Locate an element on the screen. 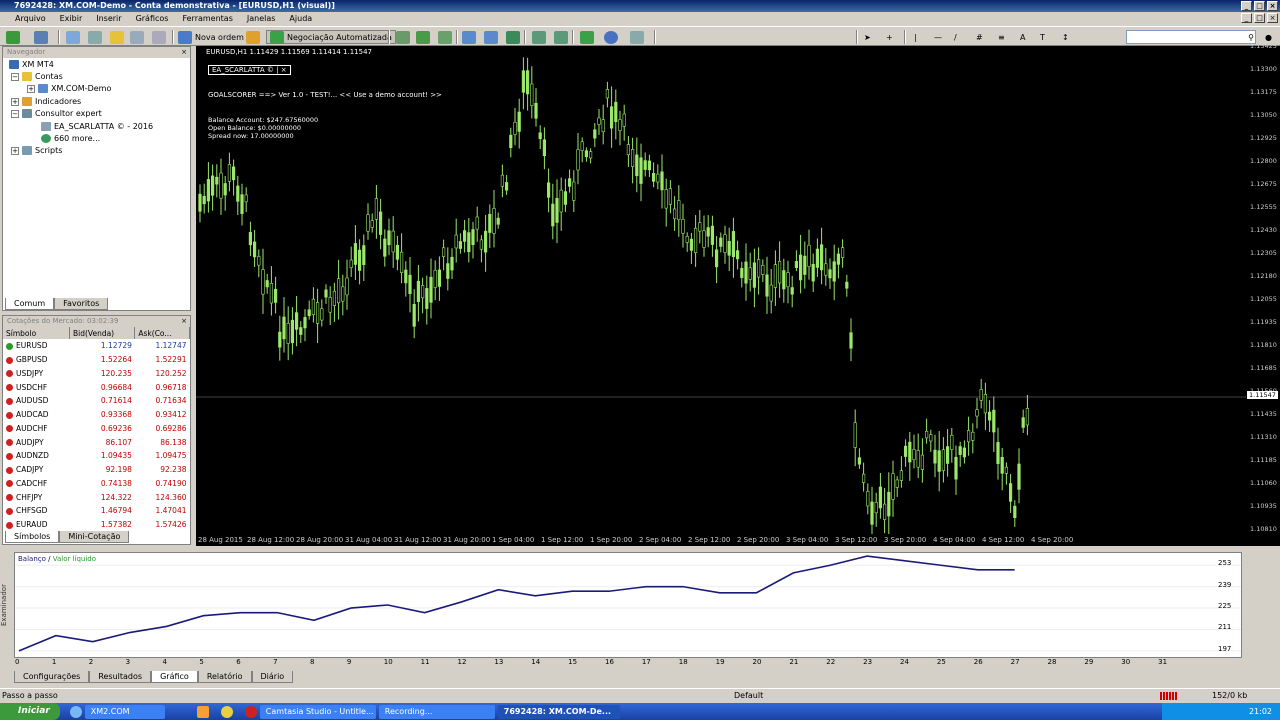 Image resolution: width=1280 pixels, height=720 pixels. vertical-line-button: | is located at coordinates (915, 37).